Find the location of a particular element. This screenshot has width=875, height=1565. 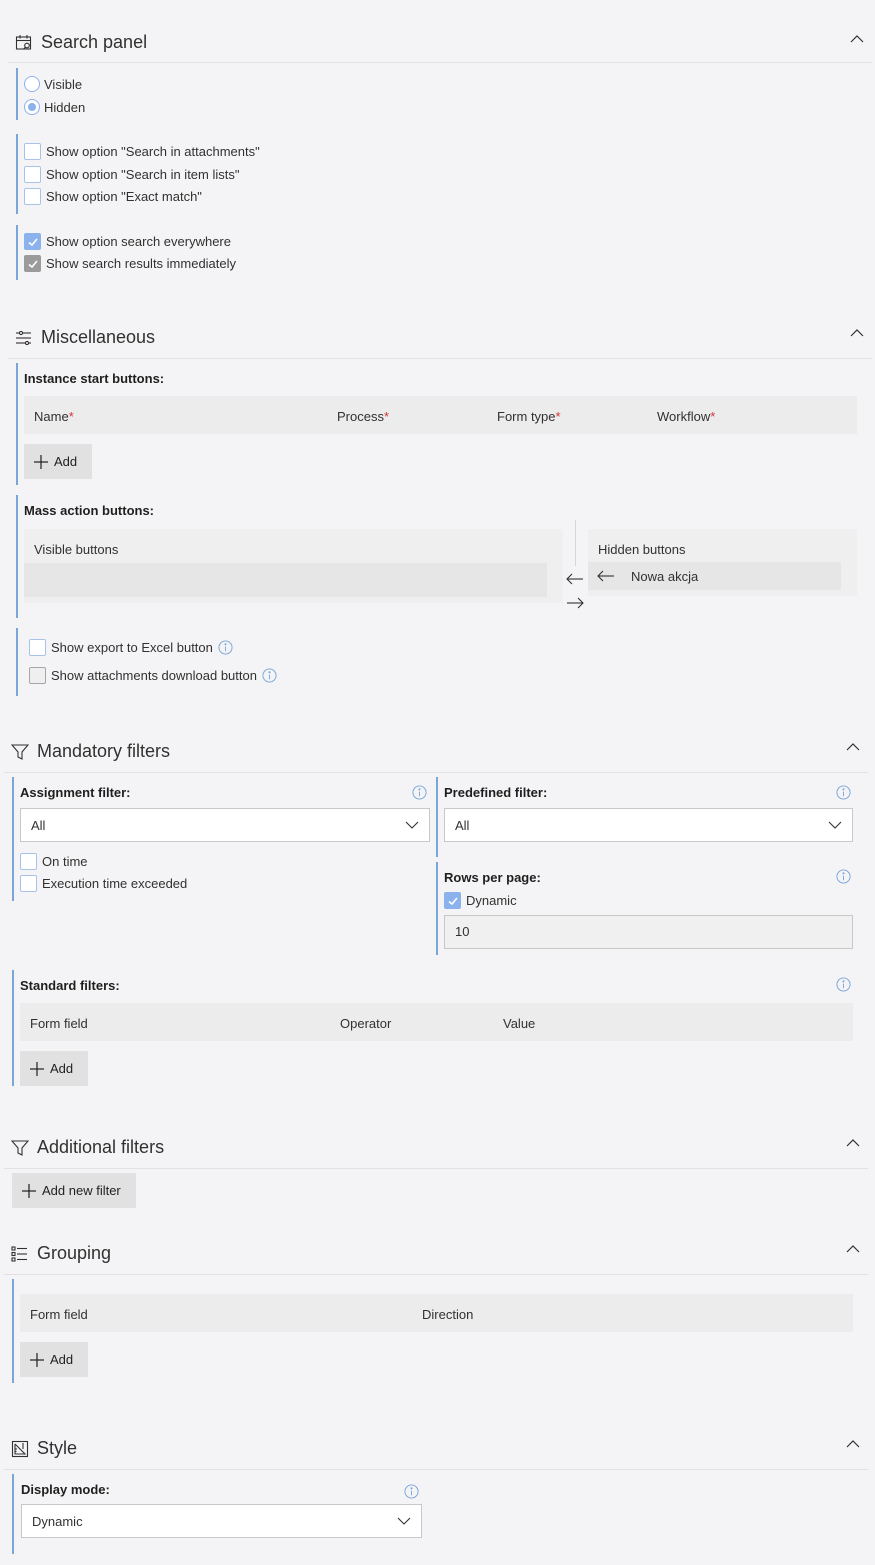

checkbox-checked-disabled is located at coordinates (32, 263).